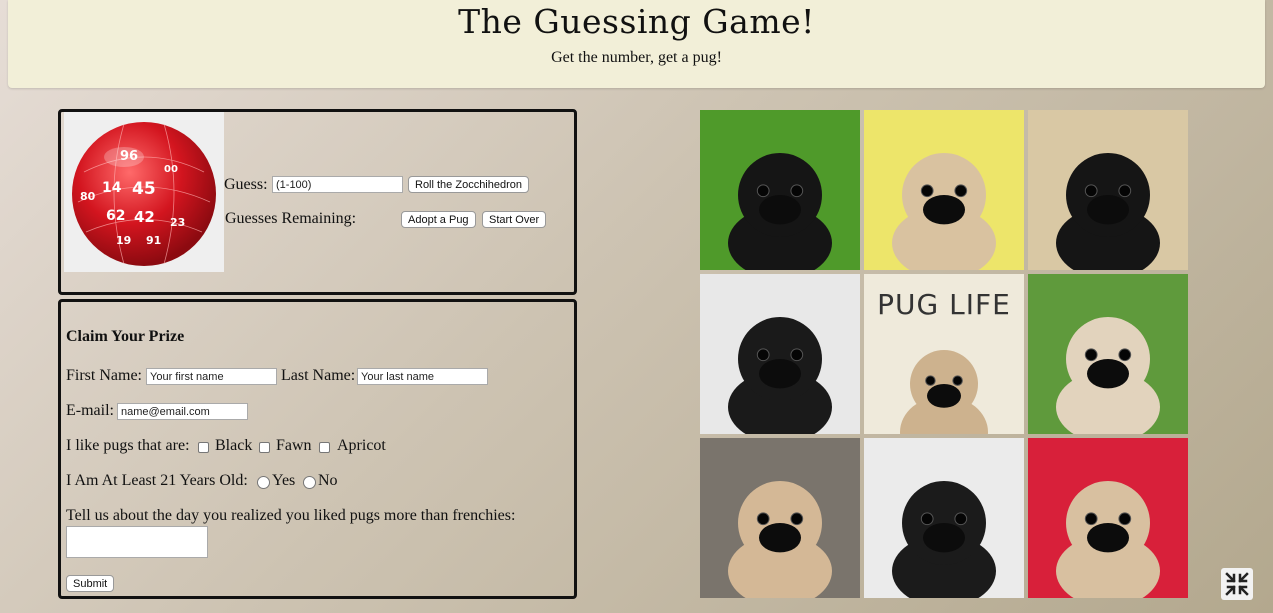 This screenshot has height=613, width=1273. I want to click on page-subtitle: Get the number, get a pug!, so click(636, 57).